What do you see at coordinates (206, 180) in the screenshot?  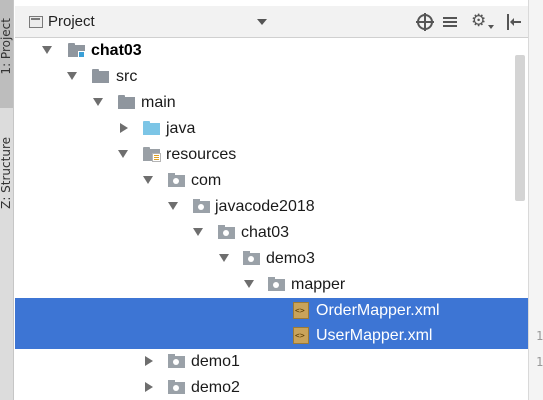 I see `tree-label: com` at bounding box center [206, 180].